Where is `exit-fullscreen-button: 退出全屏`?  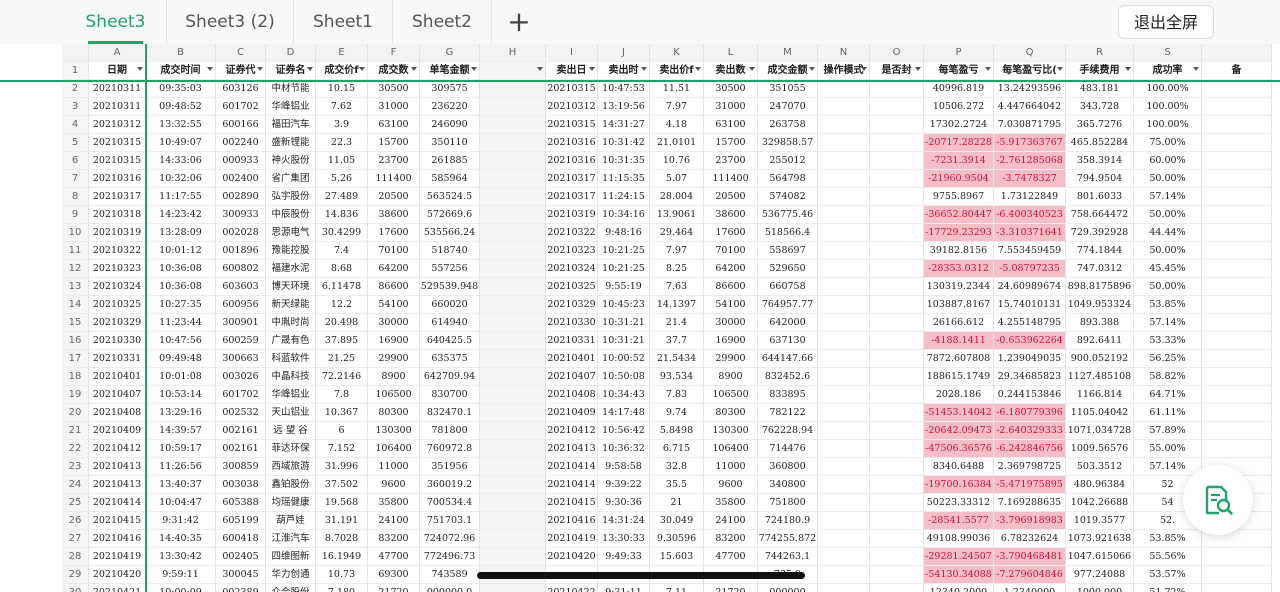 exit-fullscreen-button: 退出全屏 is located at coordinates (1166, 22).